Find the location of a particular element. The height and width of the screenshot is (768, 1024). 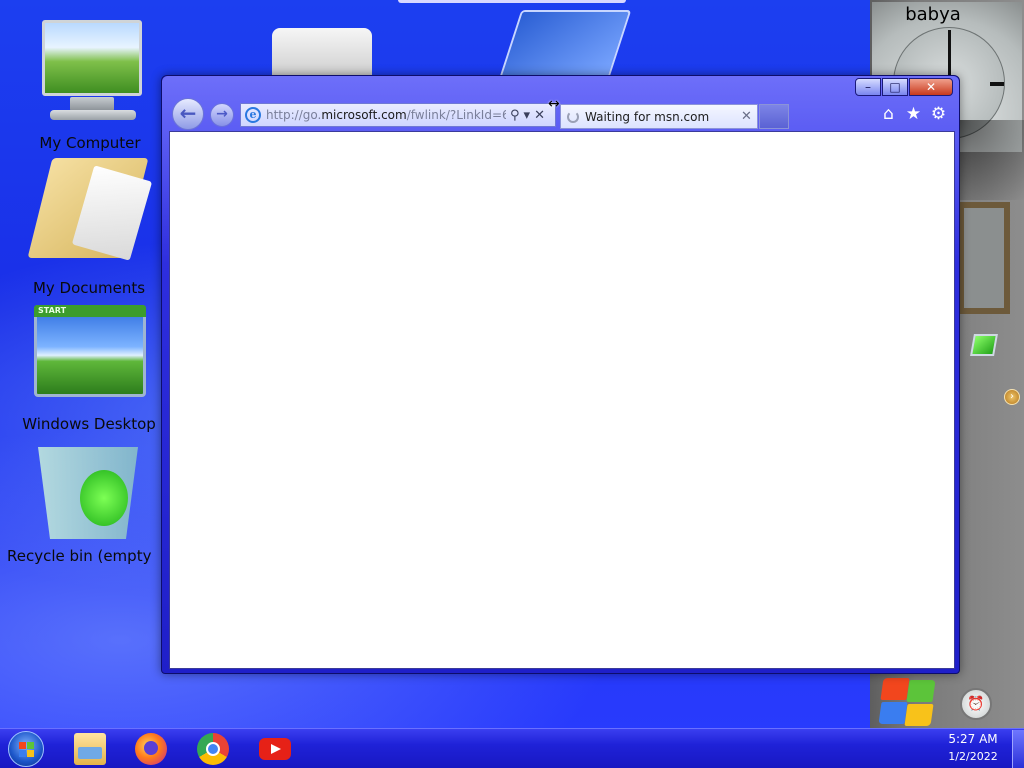

loading-spinner-icon is located at coordinates (573, 116).